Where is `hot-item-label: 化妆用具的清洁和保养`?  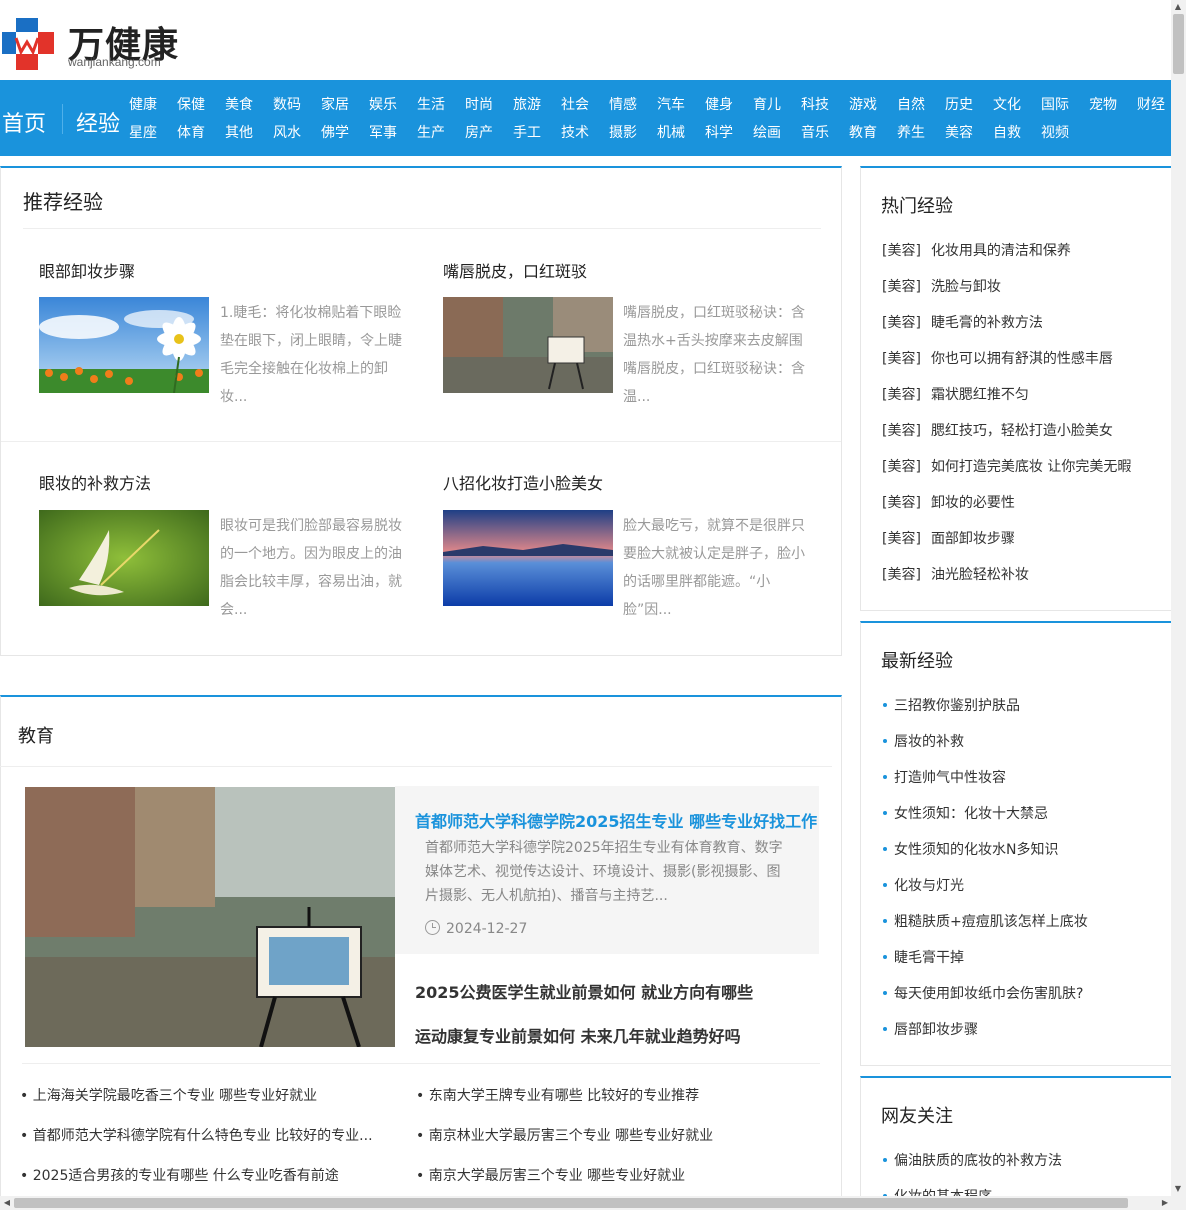 hot-item-label: 化妆用具的清洁和保养 is located at coordinates (1000, 251).